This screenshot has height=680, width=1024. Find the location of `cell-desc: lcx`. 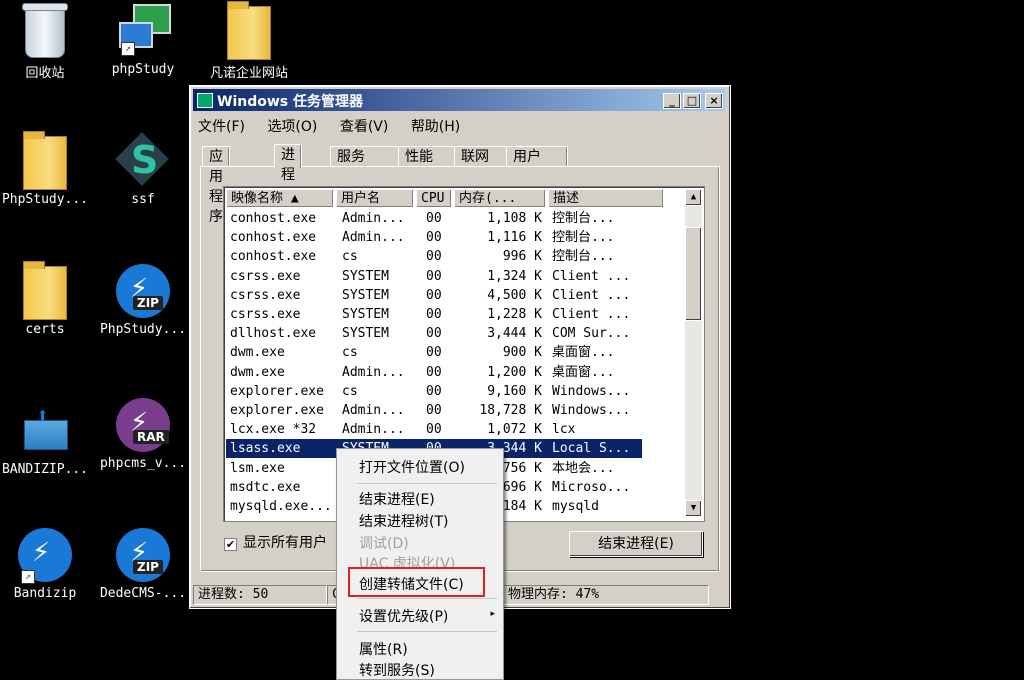

cell-desc: lcx is located at coordinates (564, 430).